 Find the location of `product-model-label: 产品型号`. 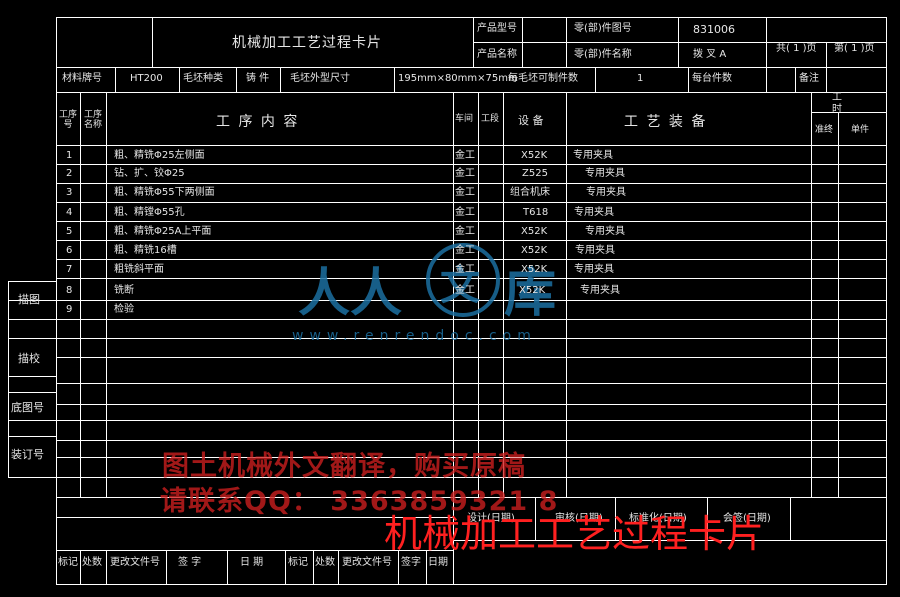

product-model-label: 产品型号 is located at coordinates (497, 28).